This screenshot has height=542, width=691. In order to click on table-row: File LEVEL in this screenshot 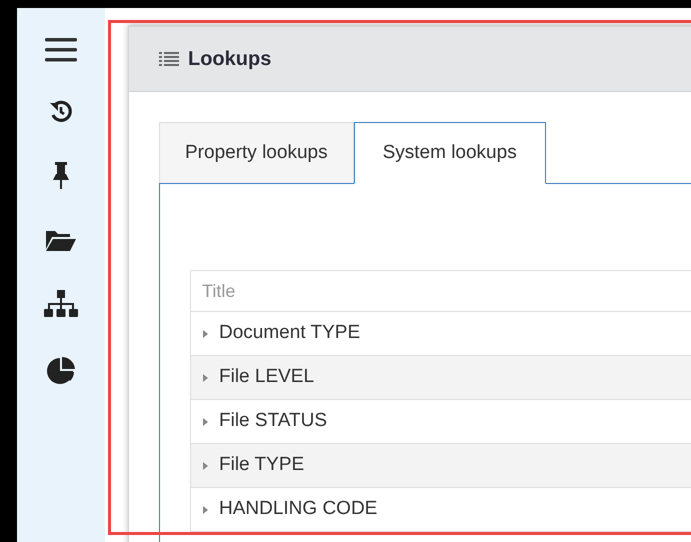, I will do `click(440, 378)`.